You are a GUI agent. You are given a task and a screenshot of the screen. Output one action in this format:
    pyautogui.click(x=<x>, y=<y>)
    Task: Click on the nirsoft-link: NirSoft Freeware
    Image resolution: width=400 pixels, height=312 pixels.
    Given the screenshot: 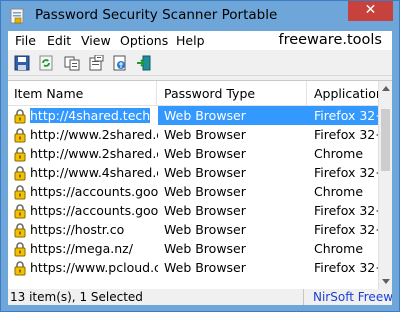 What is the action you would take?
    pyautogui.click(x=352, y=297)
    